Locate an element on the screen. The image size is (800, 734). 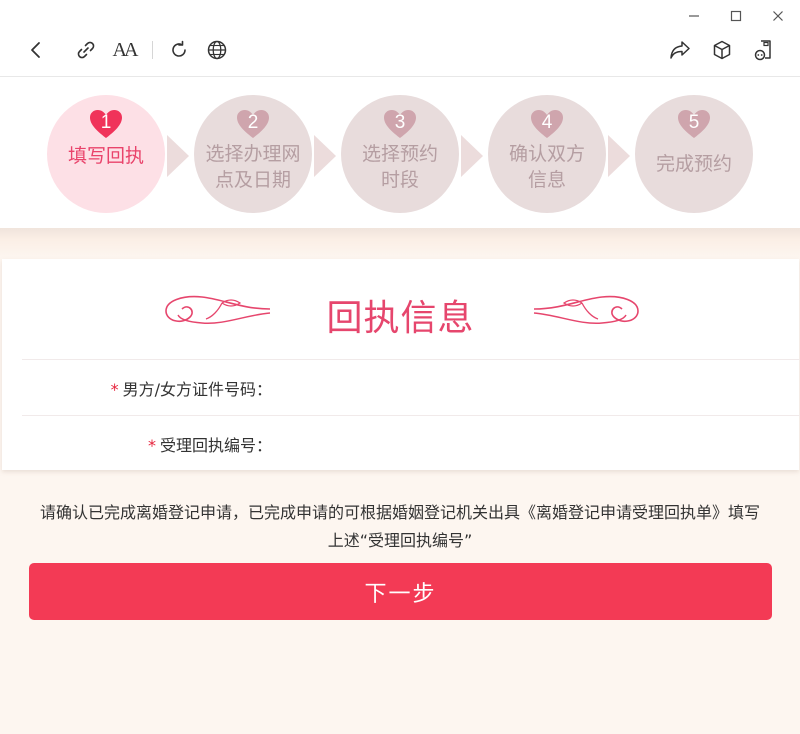
heart-icon: 1 is located at coordinates (106, 124).